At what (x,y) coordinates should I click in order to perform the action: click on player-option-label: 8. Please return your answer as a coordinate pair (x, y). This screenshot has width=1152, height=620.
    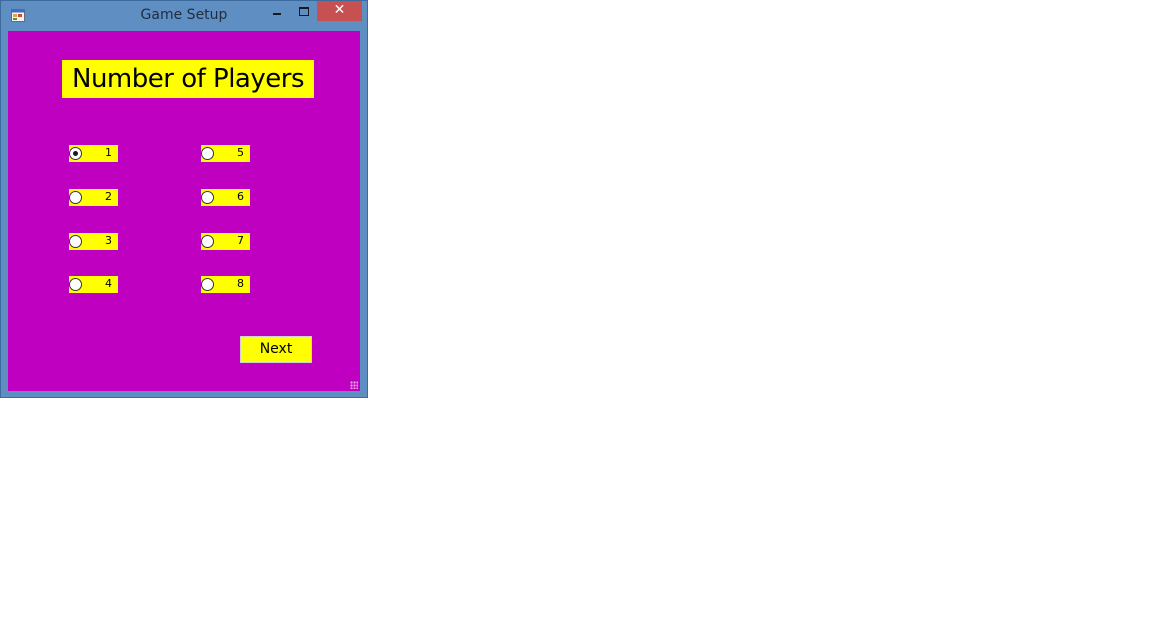
    Looking at the image, I should click on (240, 283).